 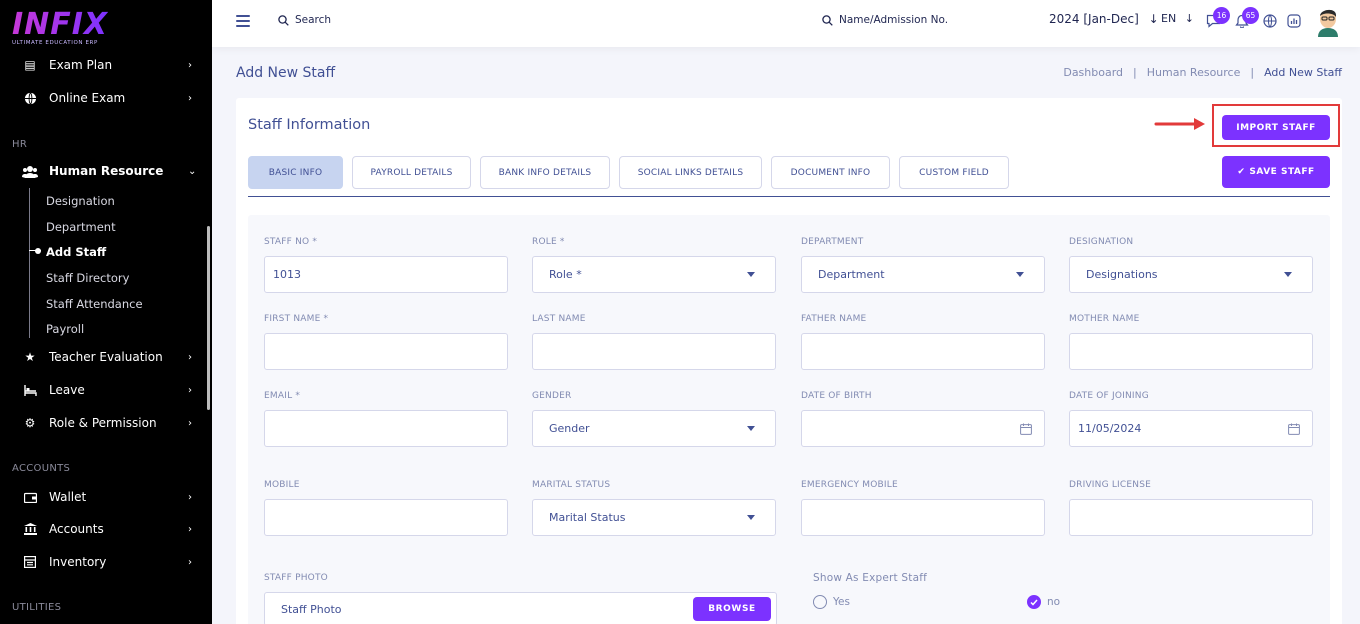 I want to click on tab-basic-info: BASIC INFO, so click(x=295, y=172).